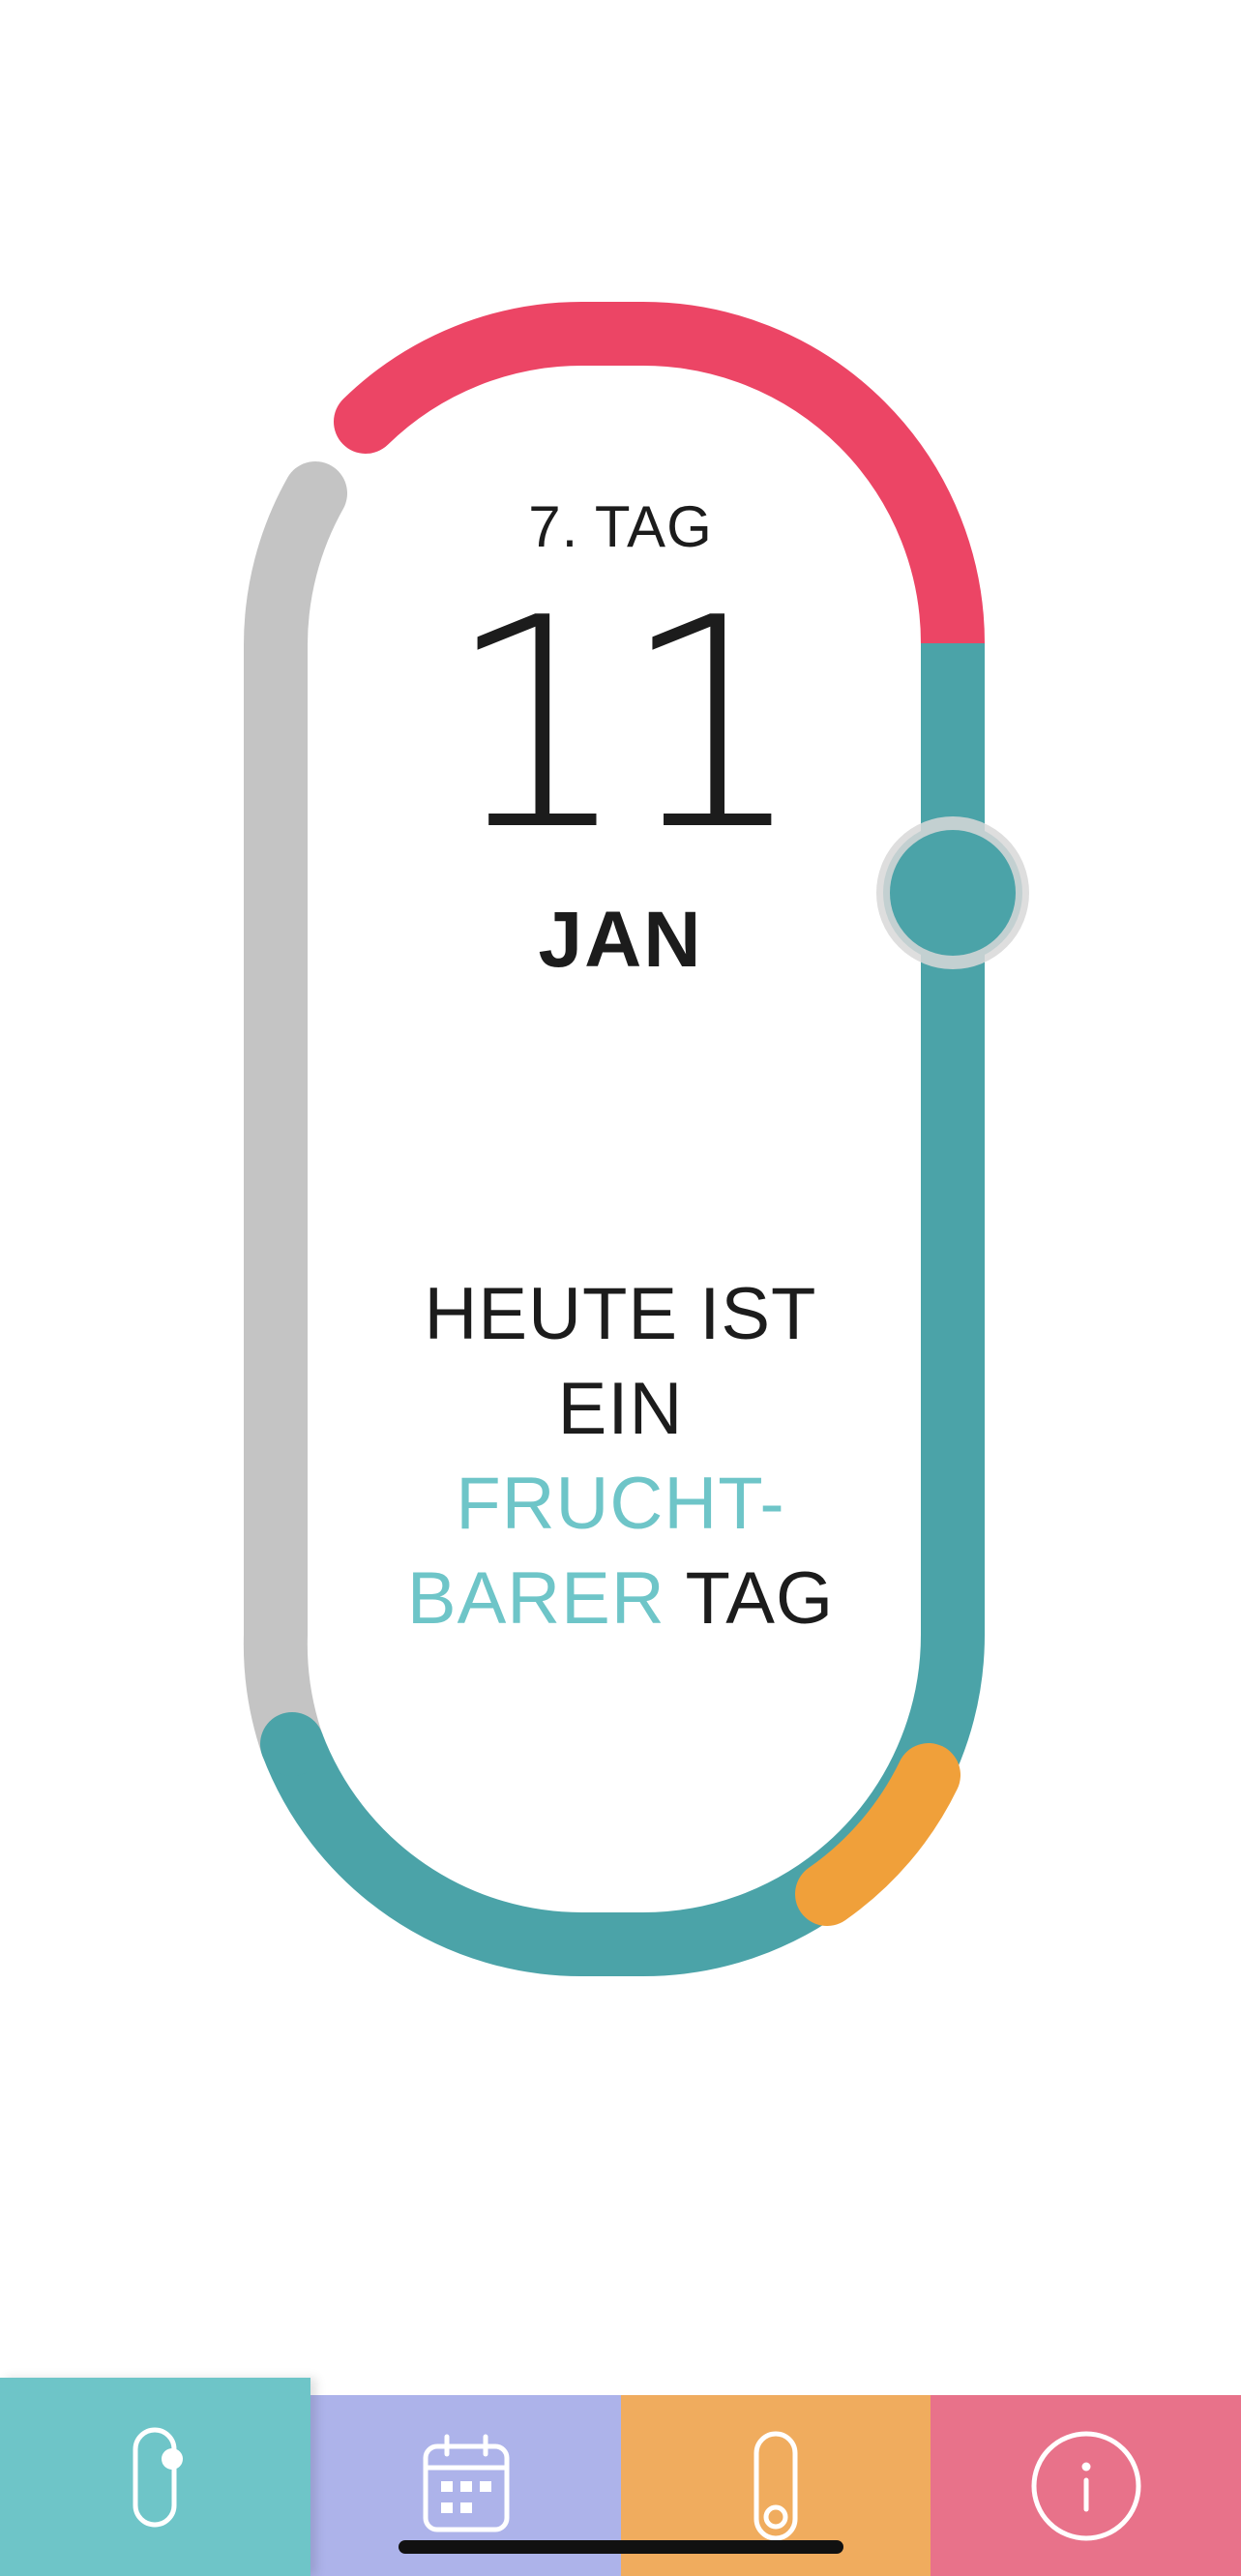 The height and width of the screenshot is (2576, 1241). Describe the element at coordinates (620, 1504) in the screenshot. I see `status-accent-1: FRUCHT-` at that location.